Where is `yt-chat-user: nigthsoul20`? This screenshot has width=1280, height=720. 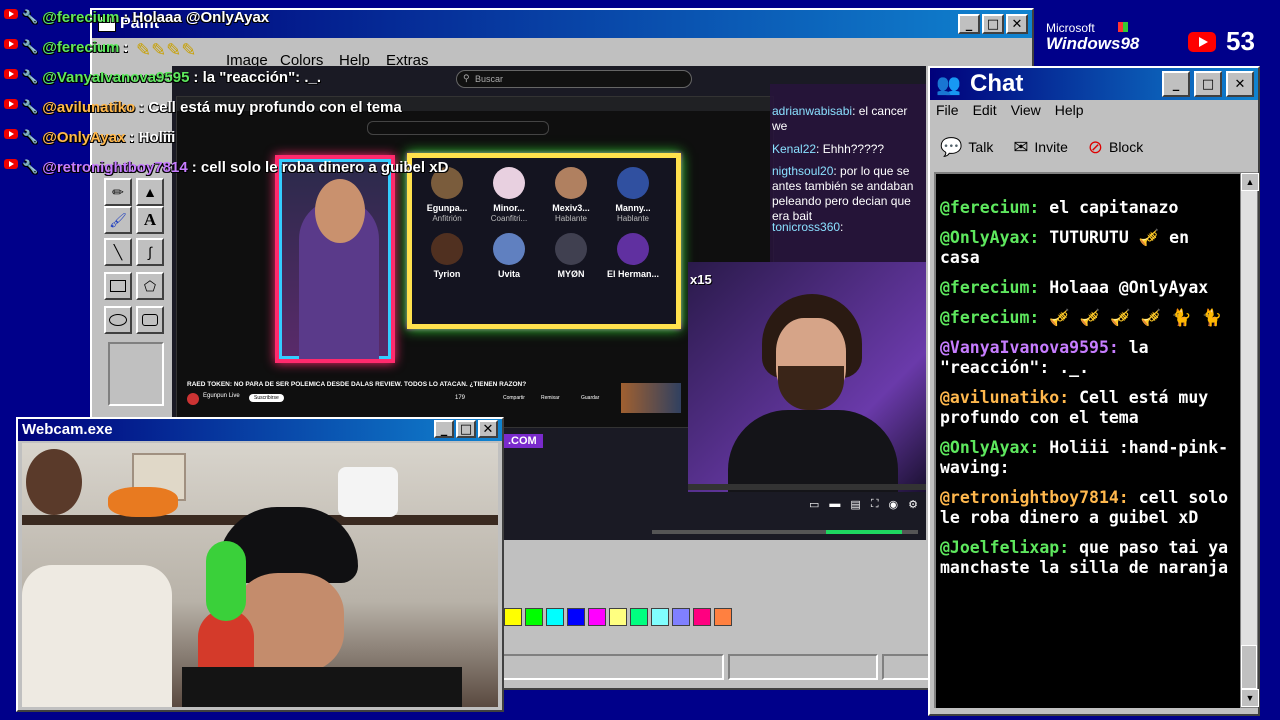
yt-chat-user: nigthsoul20 is located at coordinates (803, 171).